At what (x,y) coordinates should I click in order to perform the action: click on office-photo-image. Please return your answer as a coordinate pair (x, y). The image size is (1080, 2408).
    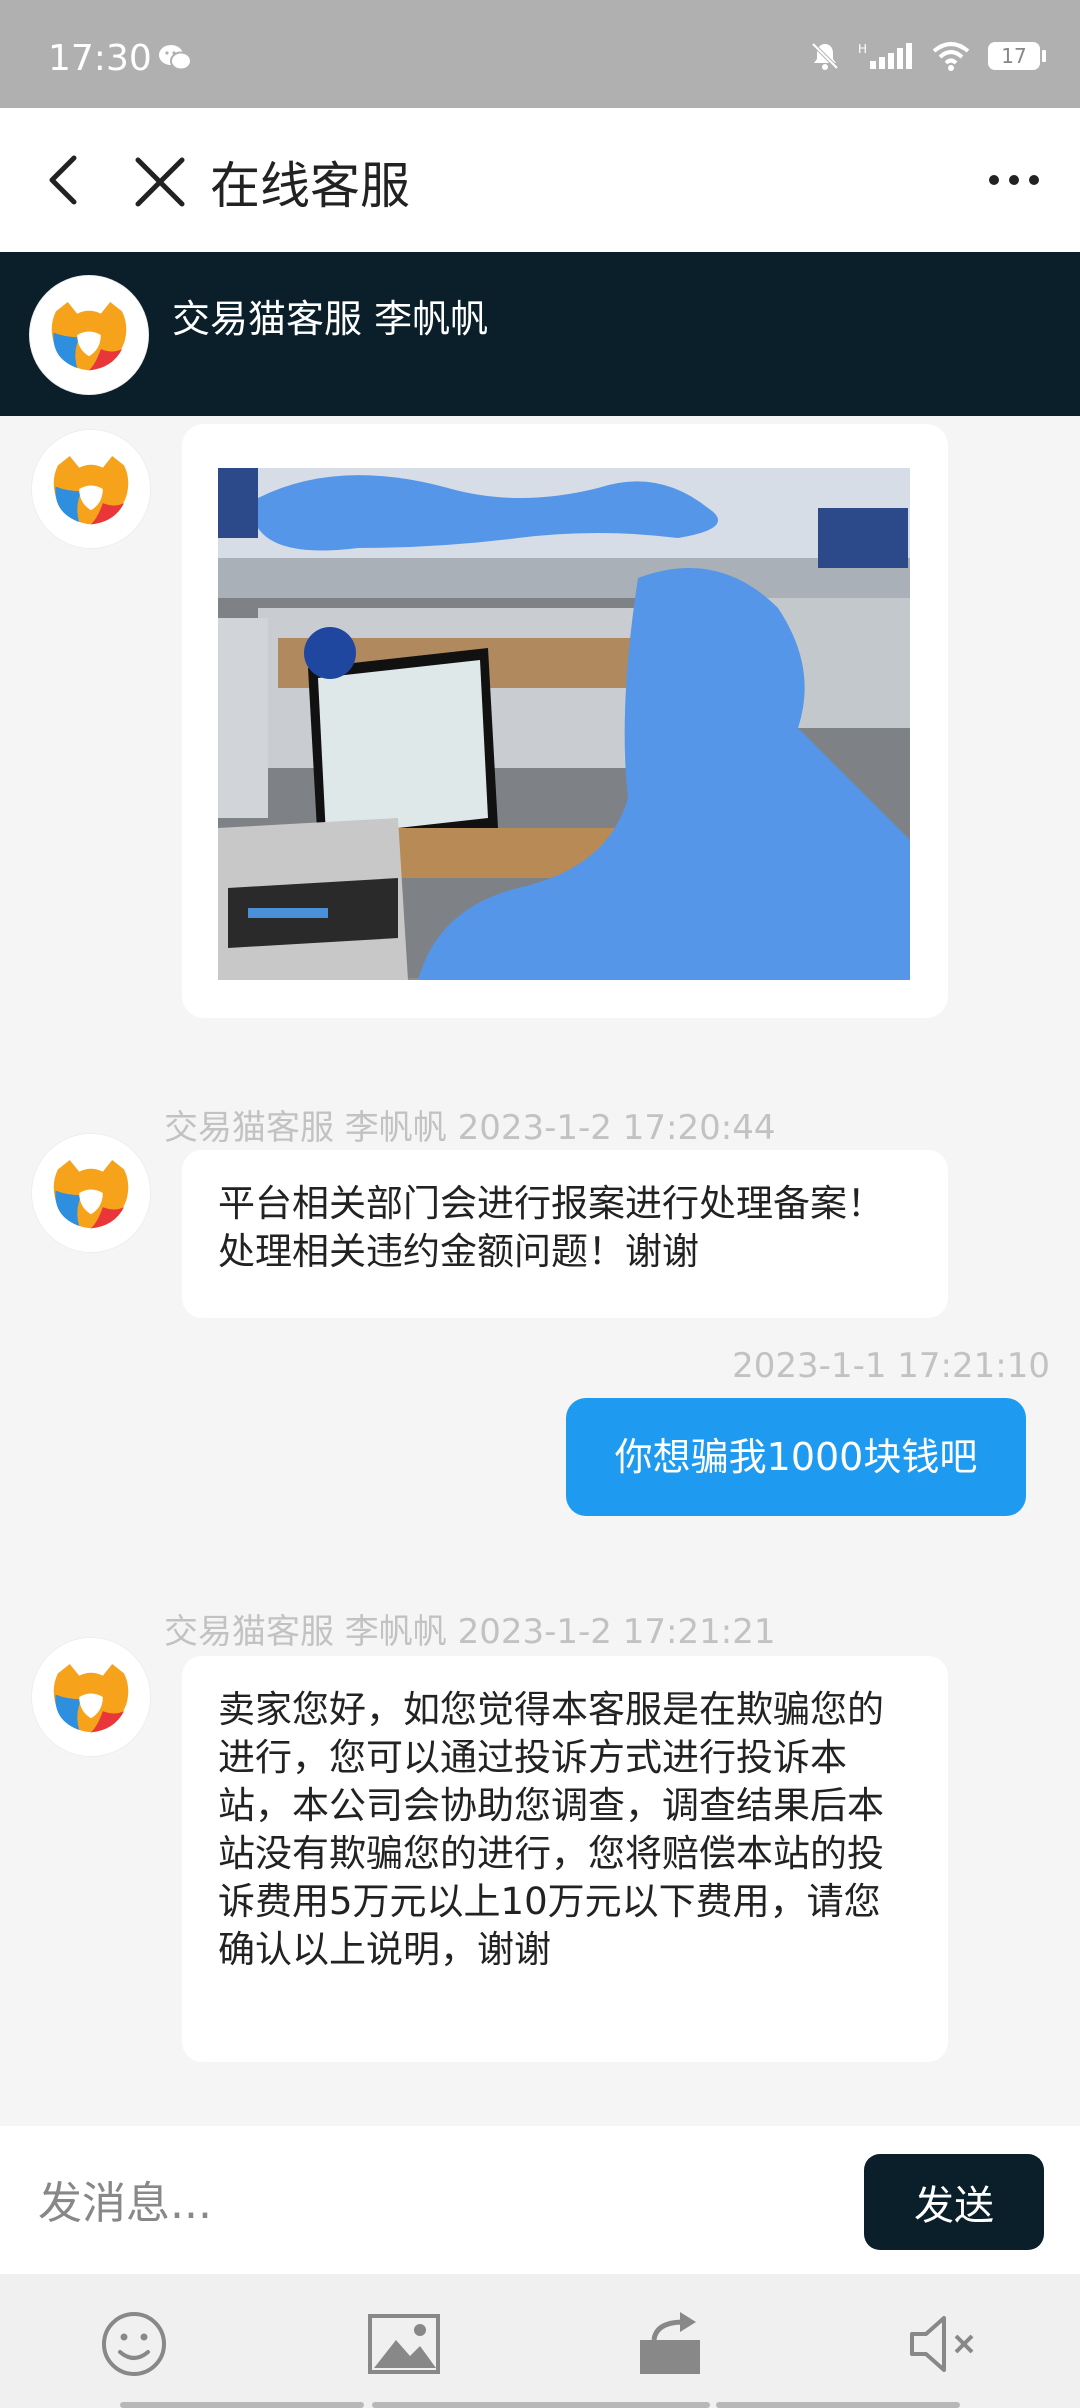
    Looking at the image, I should click on (564, 724).